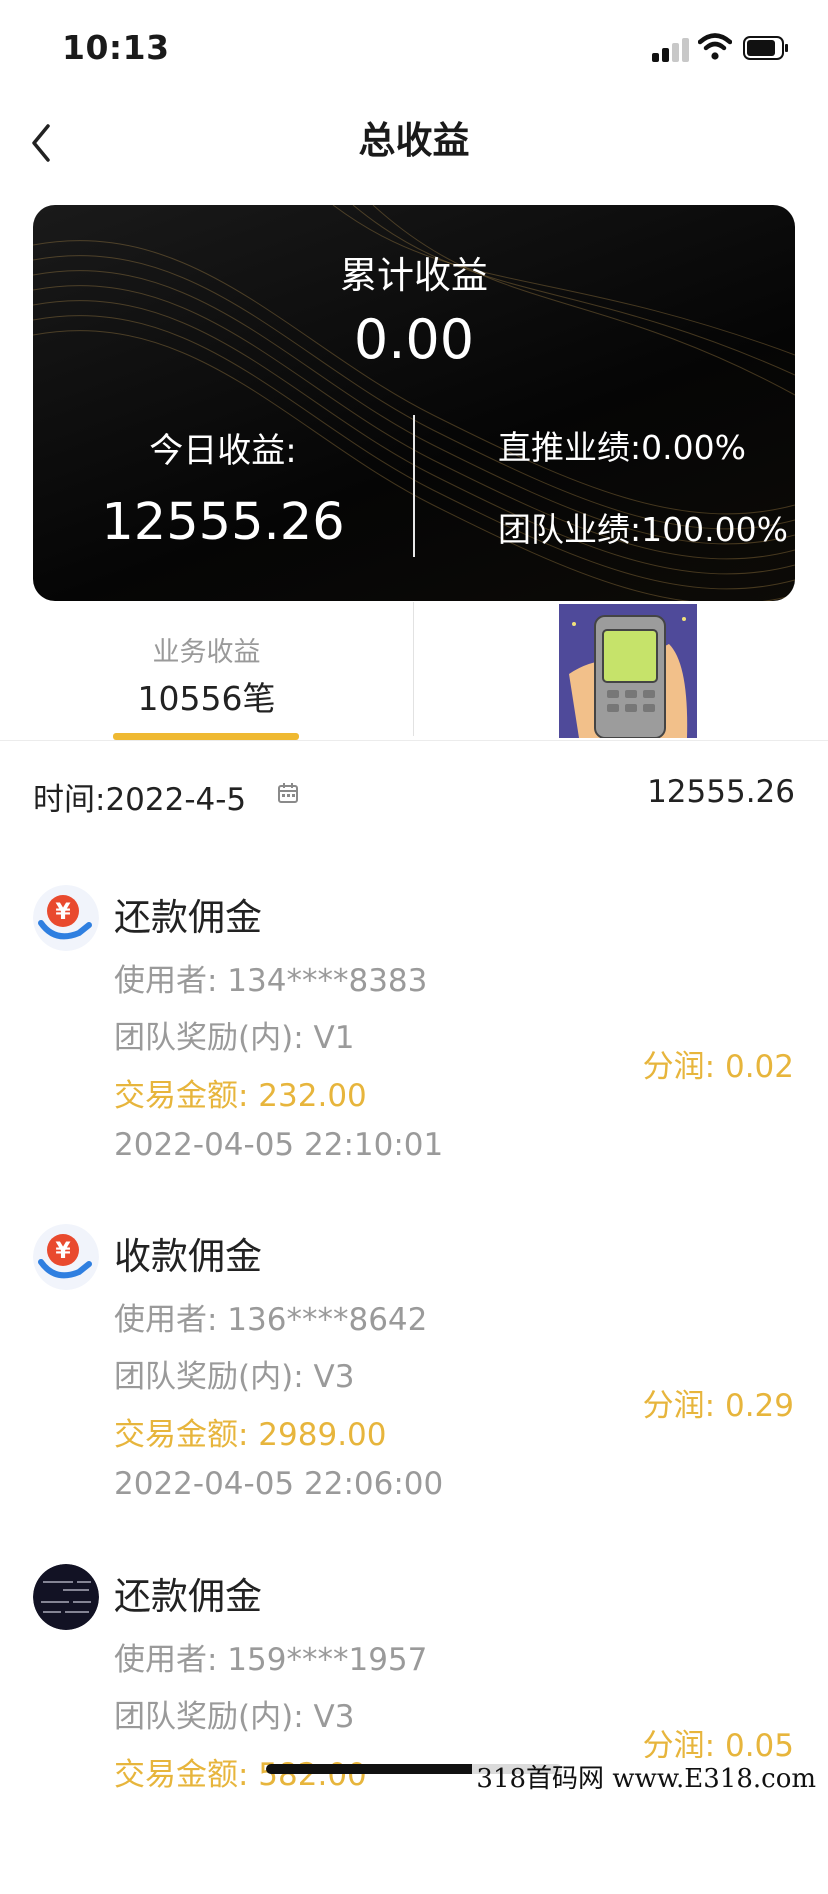 The image size is (828, 1894). I want to click on page-title: 总收益, so click(414, 140).